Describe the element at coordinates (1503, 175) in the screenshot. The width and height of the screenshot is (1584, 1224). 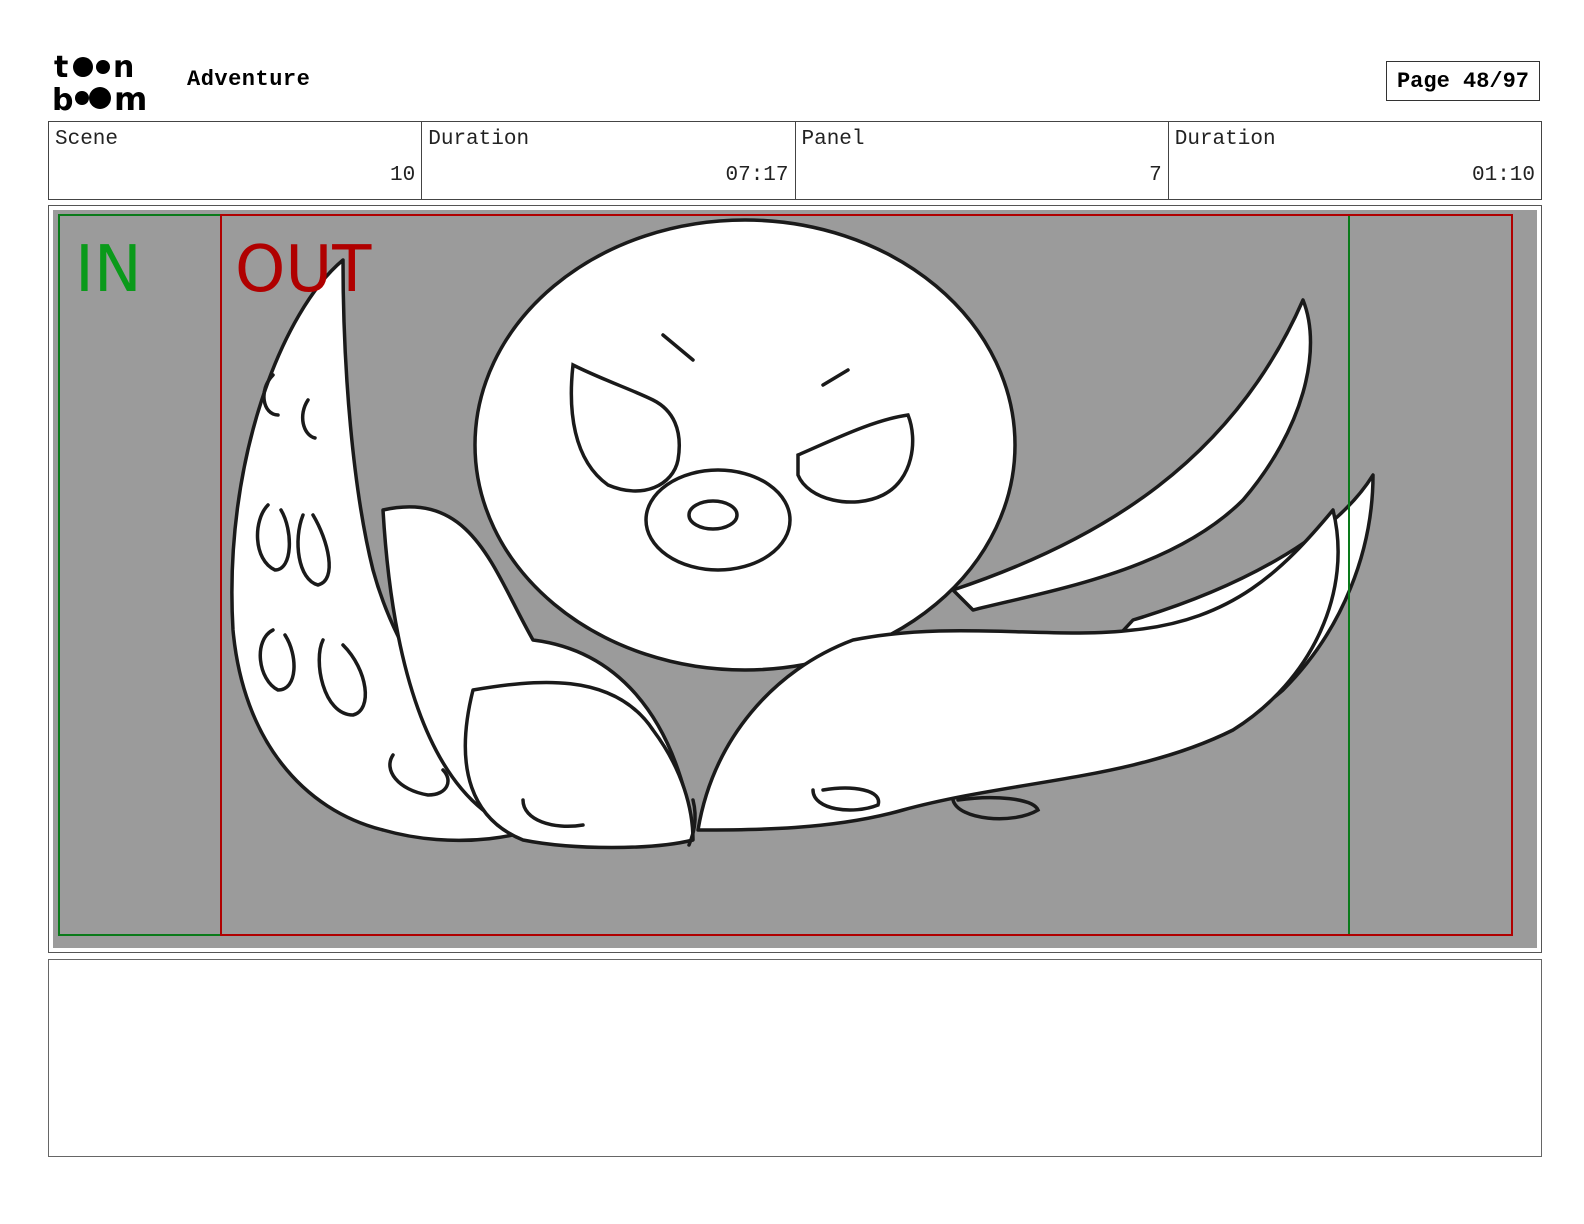
I see `panel-duration-value: 01:10` at that location.